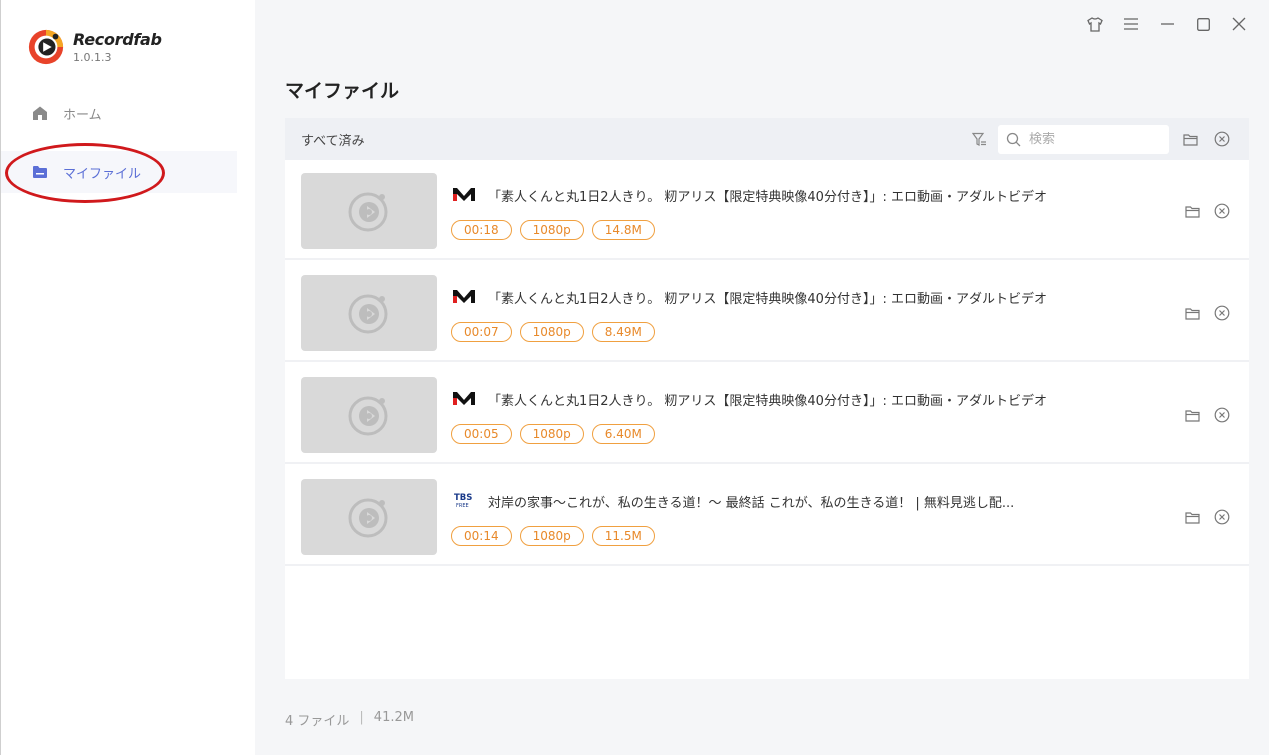 This screenshot has height=755, width=1269. I want to click on close-icon, so click(1239, 24).